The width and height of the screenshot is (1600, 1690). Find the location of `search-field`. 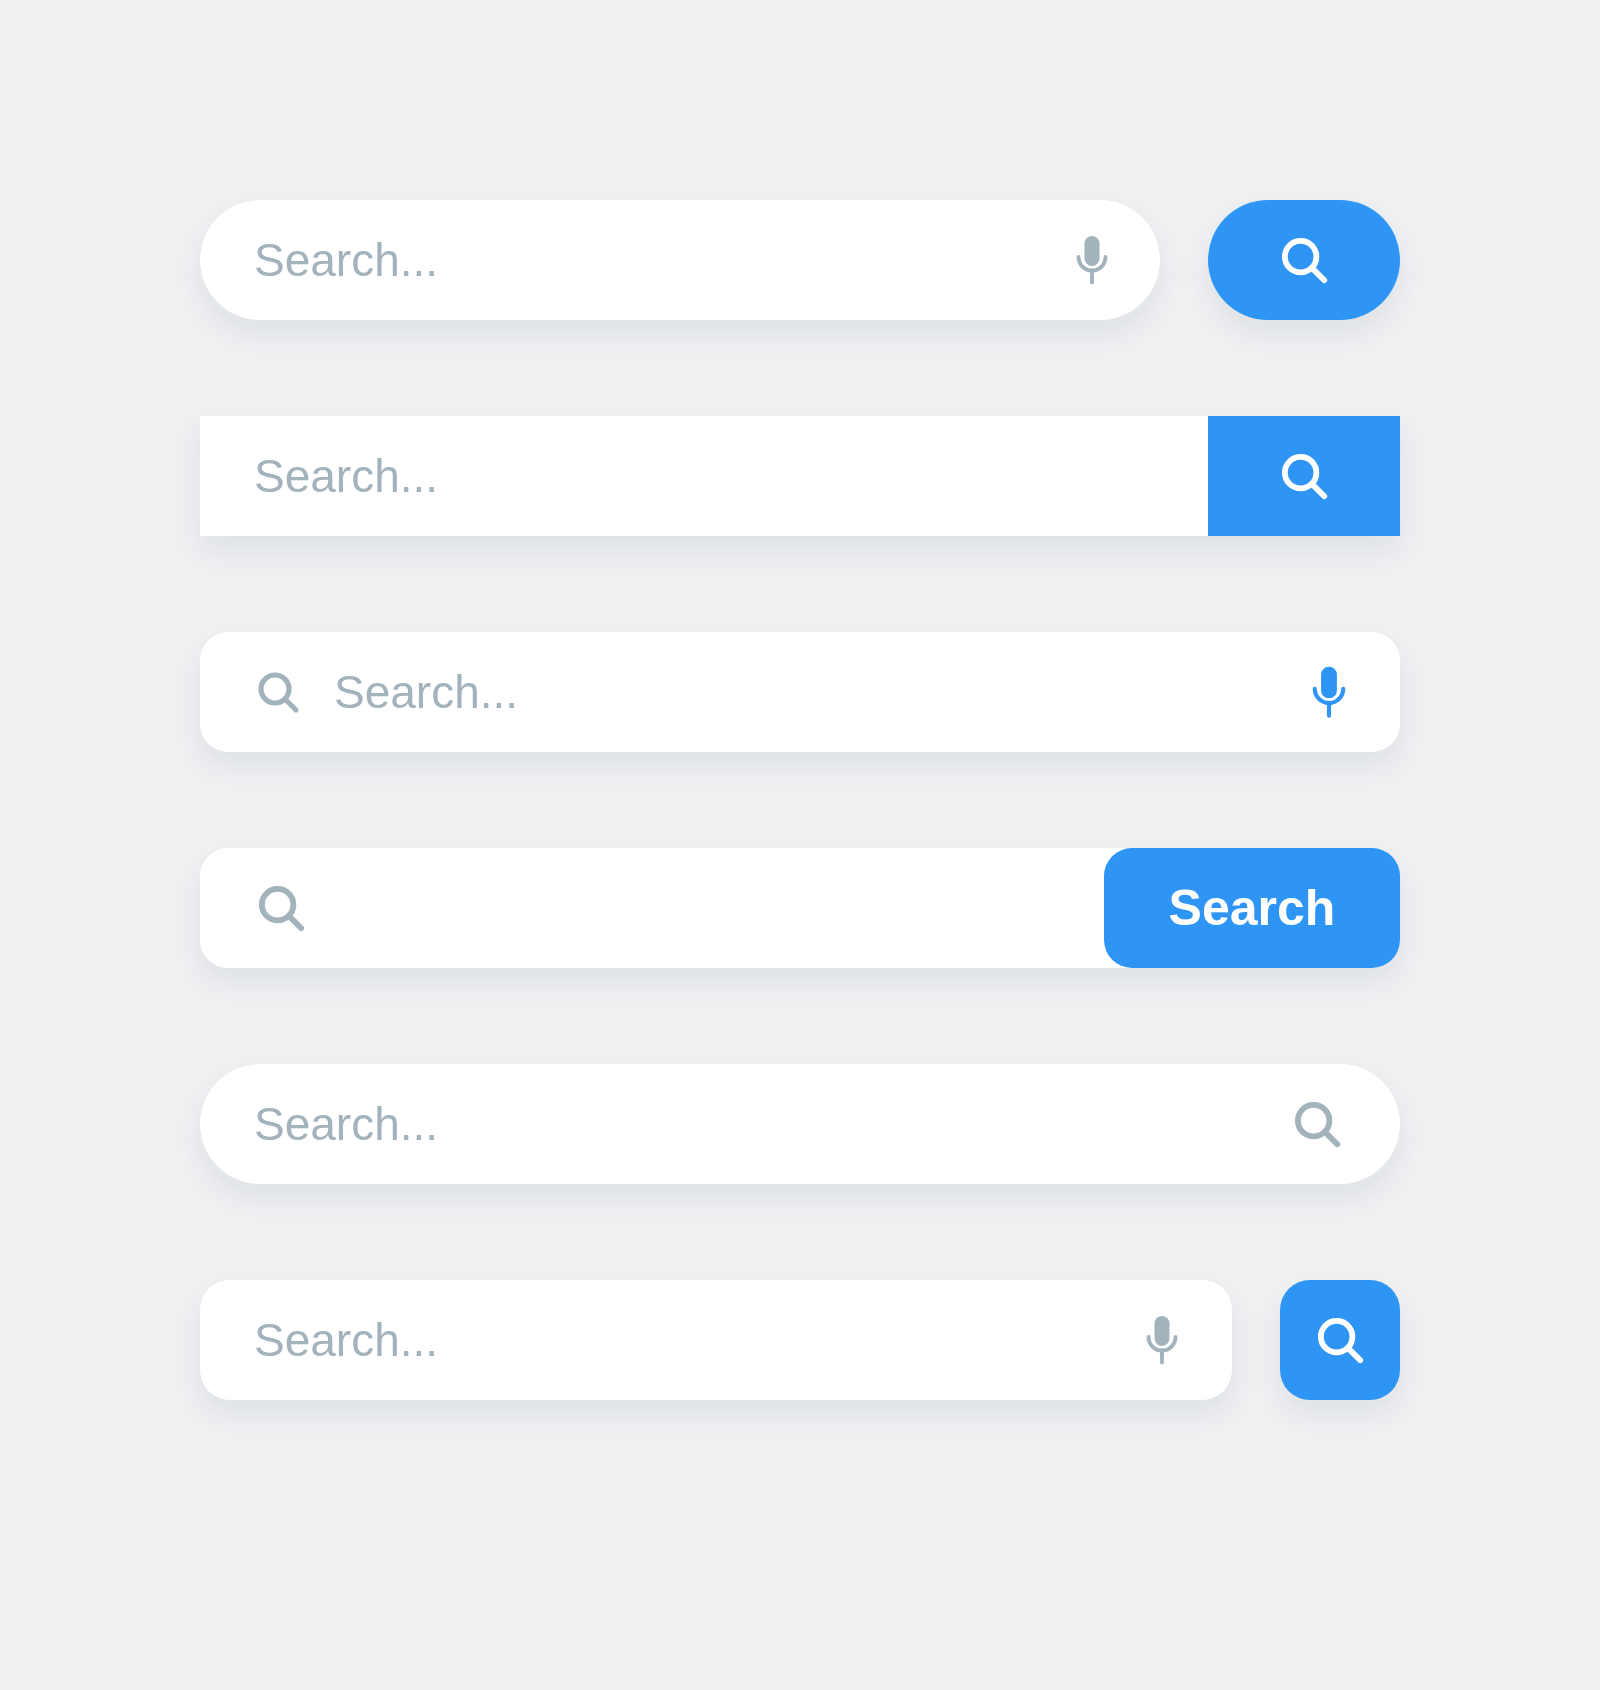

search-field is located at coordinates (652, 908).